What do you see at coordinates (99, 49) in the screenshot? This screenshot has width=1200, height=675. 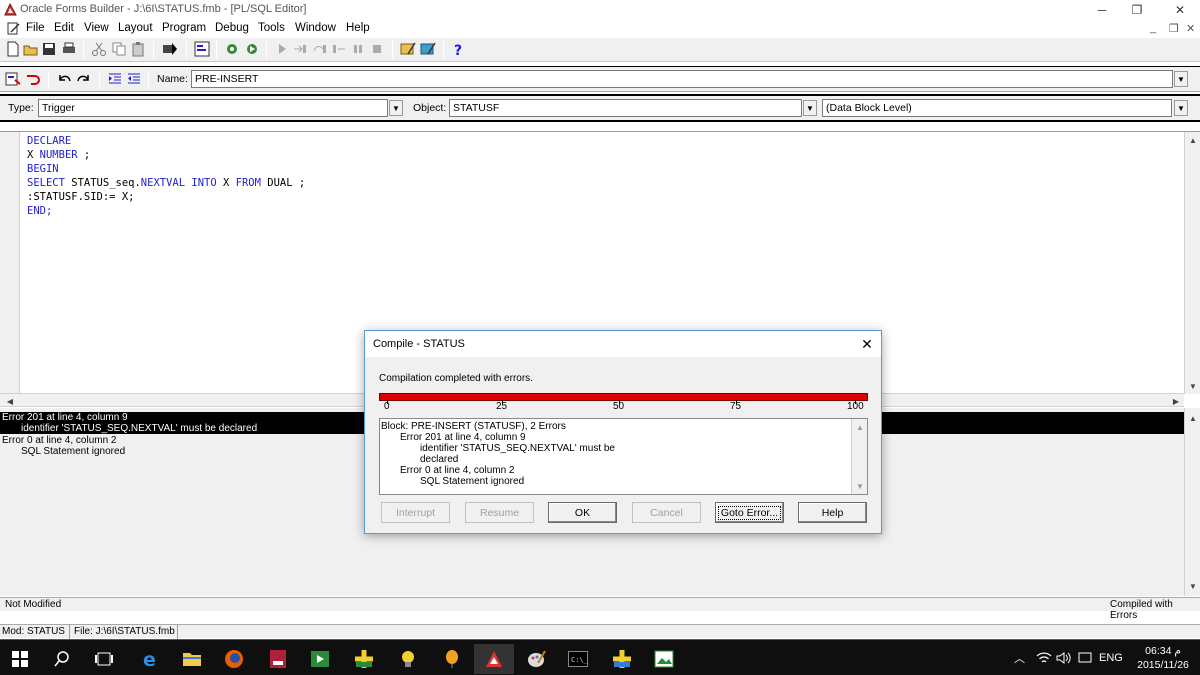 I see `cut-icon` at bounding box center [99, 49].